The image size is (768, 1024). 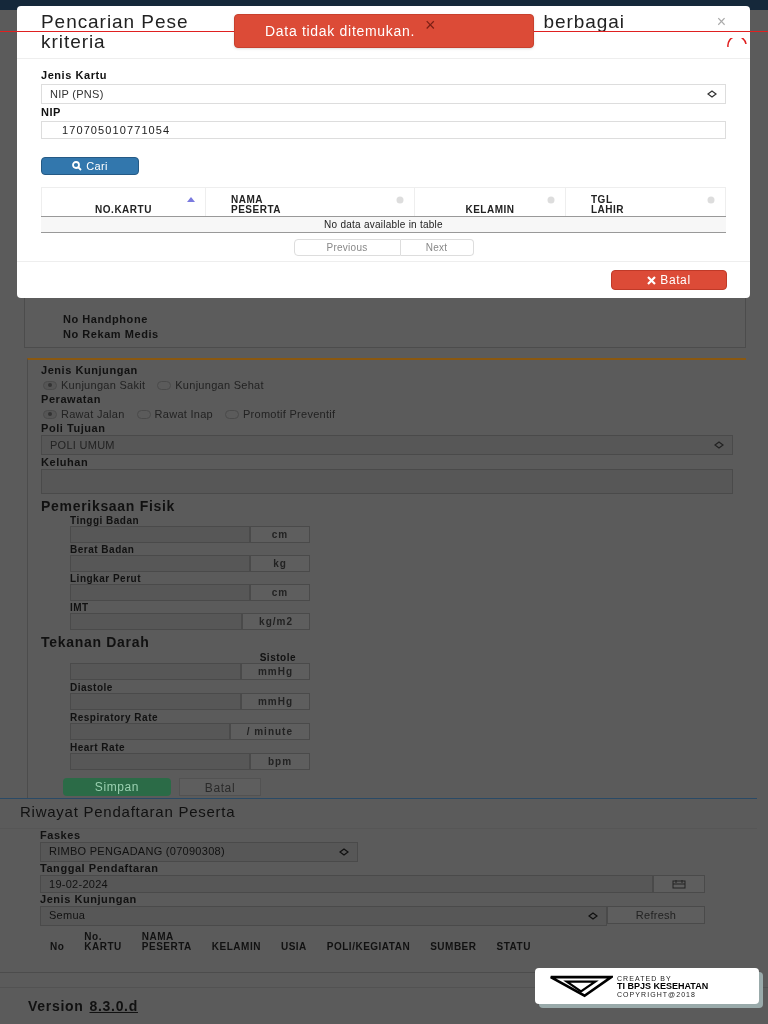 I want to click on radio-label: Promotif Preventif, so click(x=289, y=414).